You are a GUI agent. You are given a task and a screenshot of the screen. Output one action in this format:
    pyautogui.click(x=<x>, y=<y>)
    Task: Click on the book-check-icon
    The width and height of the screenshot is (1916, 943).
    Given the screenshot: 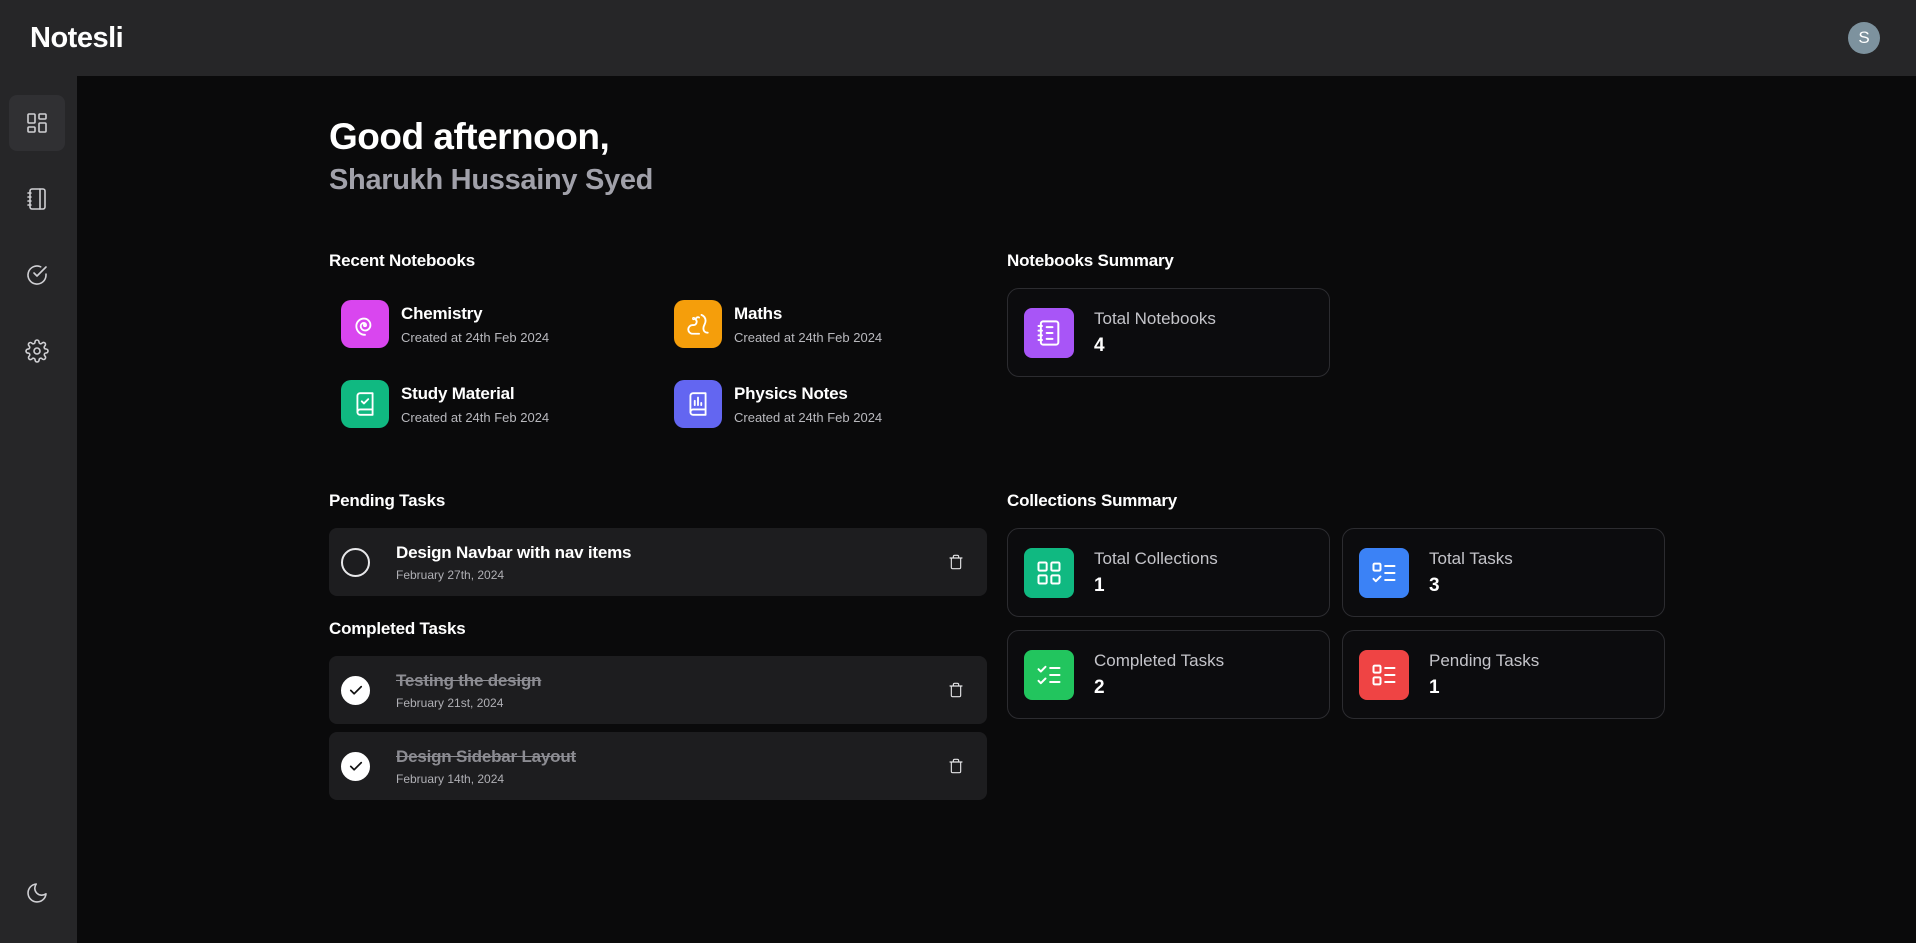 What is the action you would take?
    pyautogui.click(x=365, y=404)
    